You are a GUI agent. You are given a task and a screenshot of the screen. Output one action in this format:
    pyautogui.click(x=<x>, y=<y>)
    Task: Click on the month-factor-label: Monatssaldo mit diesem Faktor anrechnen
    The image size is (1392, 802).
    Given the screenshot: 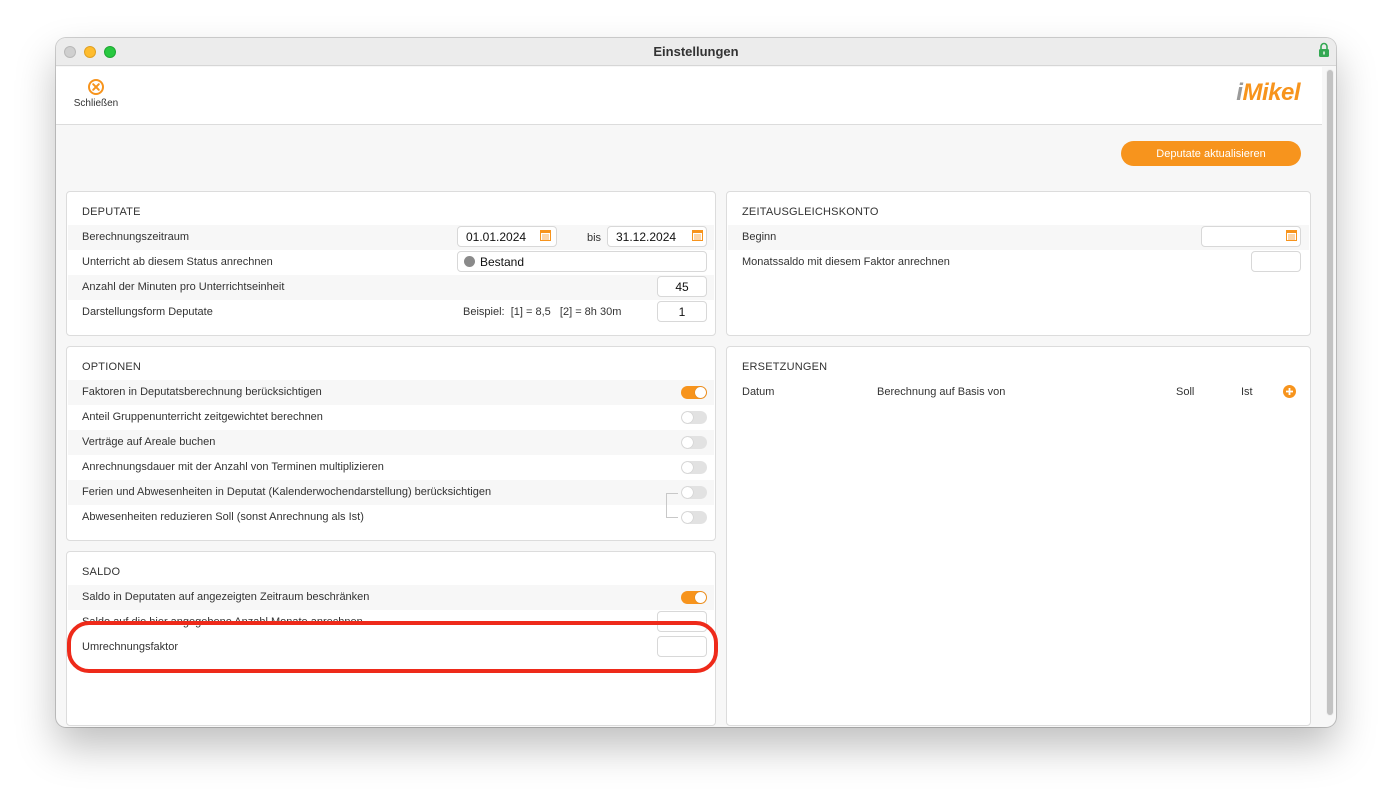 What is the action you would take?
    pyautogui.click(x=846, y=262)
    